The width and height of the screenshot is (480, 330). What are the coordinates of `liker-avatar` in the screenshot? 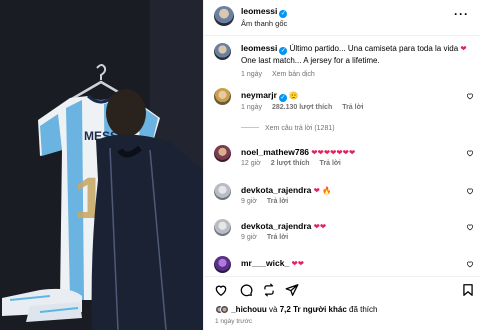 It's located at (224, 309).